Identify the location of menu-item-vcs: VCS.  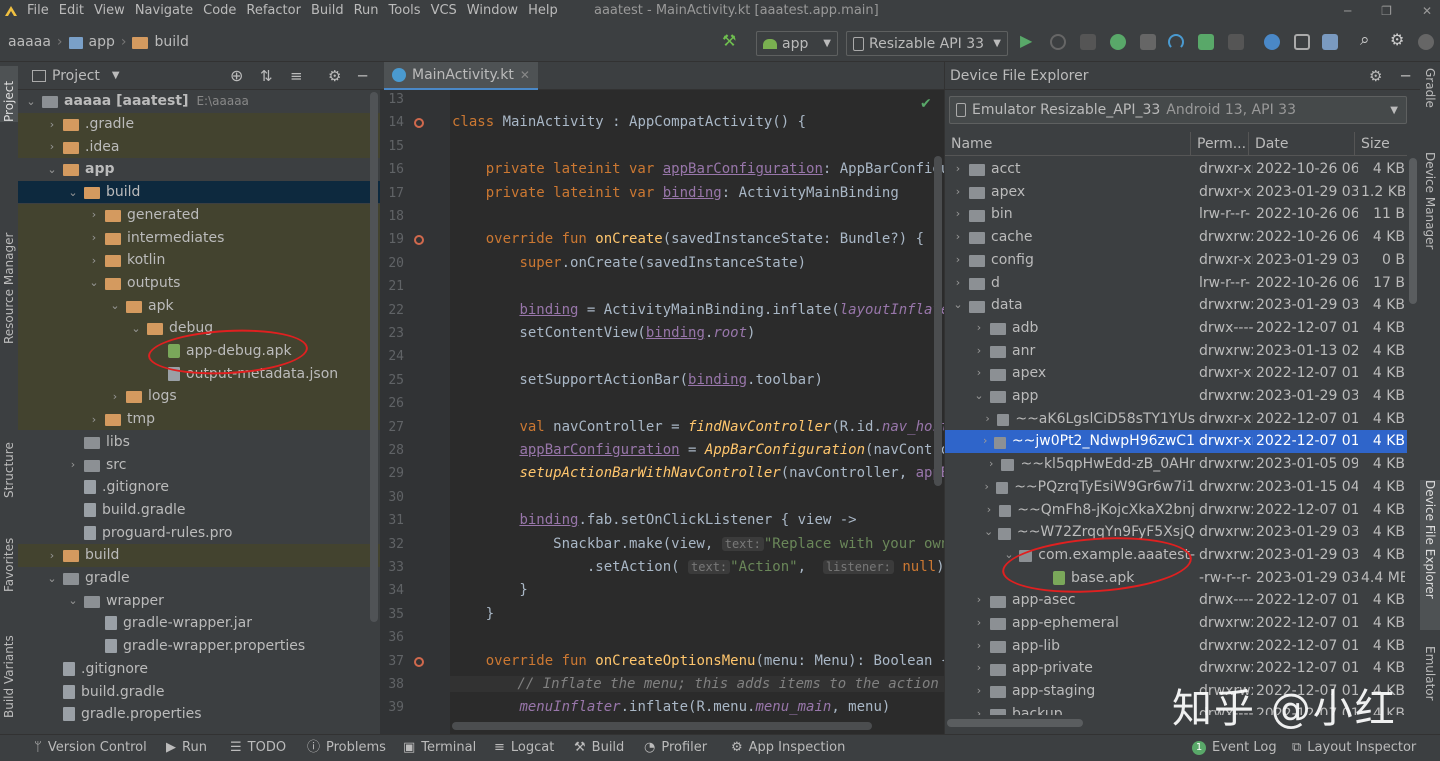
(444, 11).